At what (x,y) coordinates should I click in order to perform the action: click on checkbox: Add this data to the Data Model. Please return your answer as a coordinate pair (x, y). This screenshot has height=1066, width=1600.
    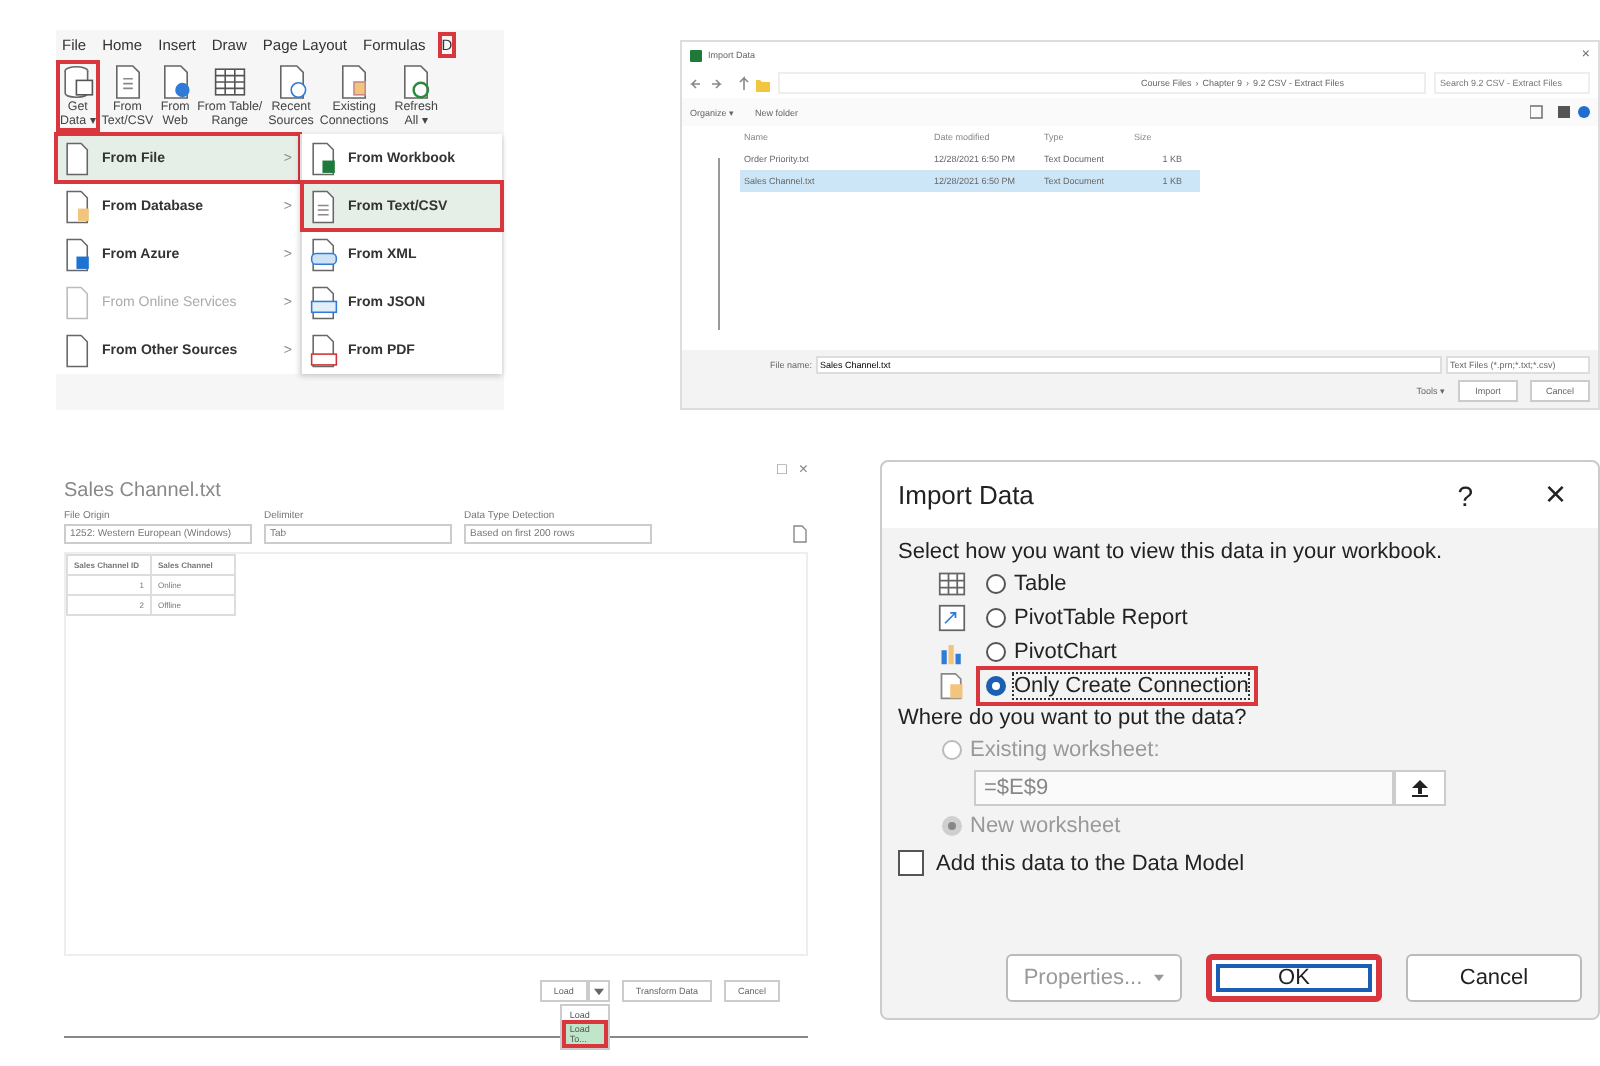
    Looking at the image, I should click on (1071, 863).